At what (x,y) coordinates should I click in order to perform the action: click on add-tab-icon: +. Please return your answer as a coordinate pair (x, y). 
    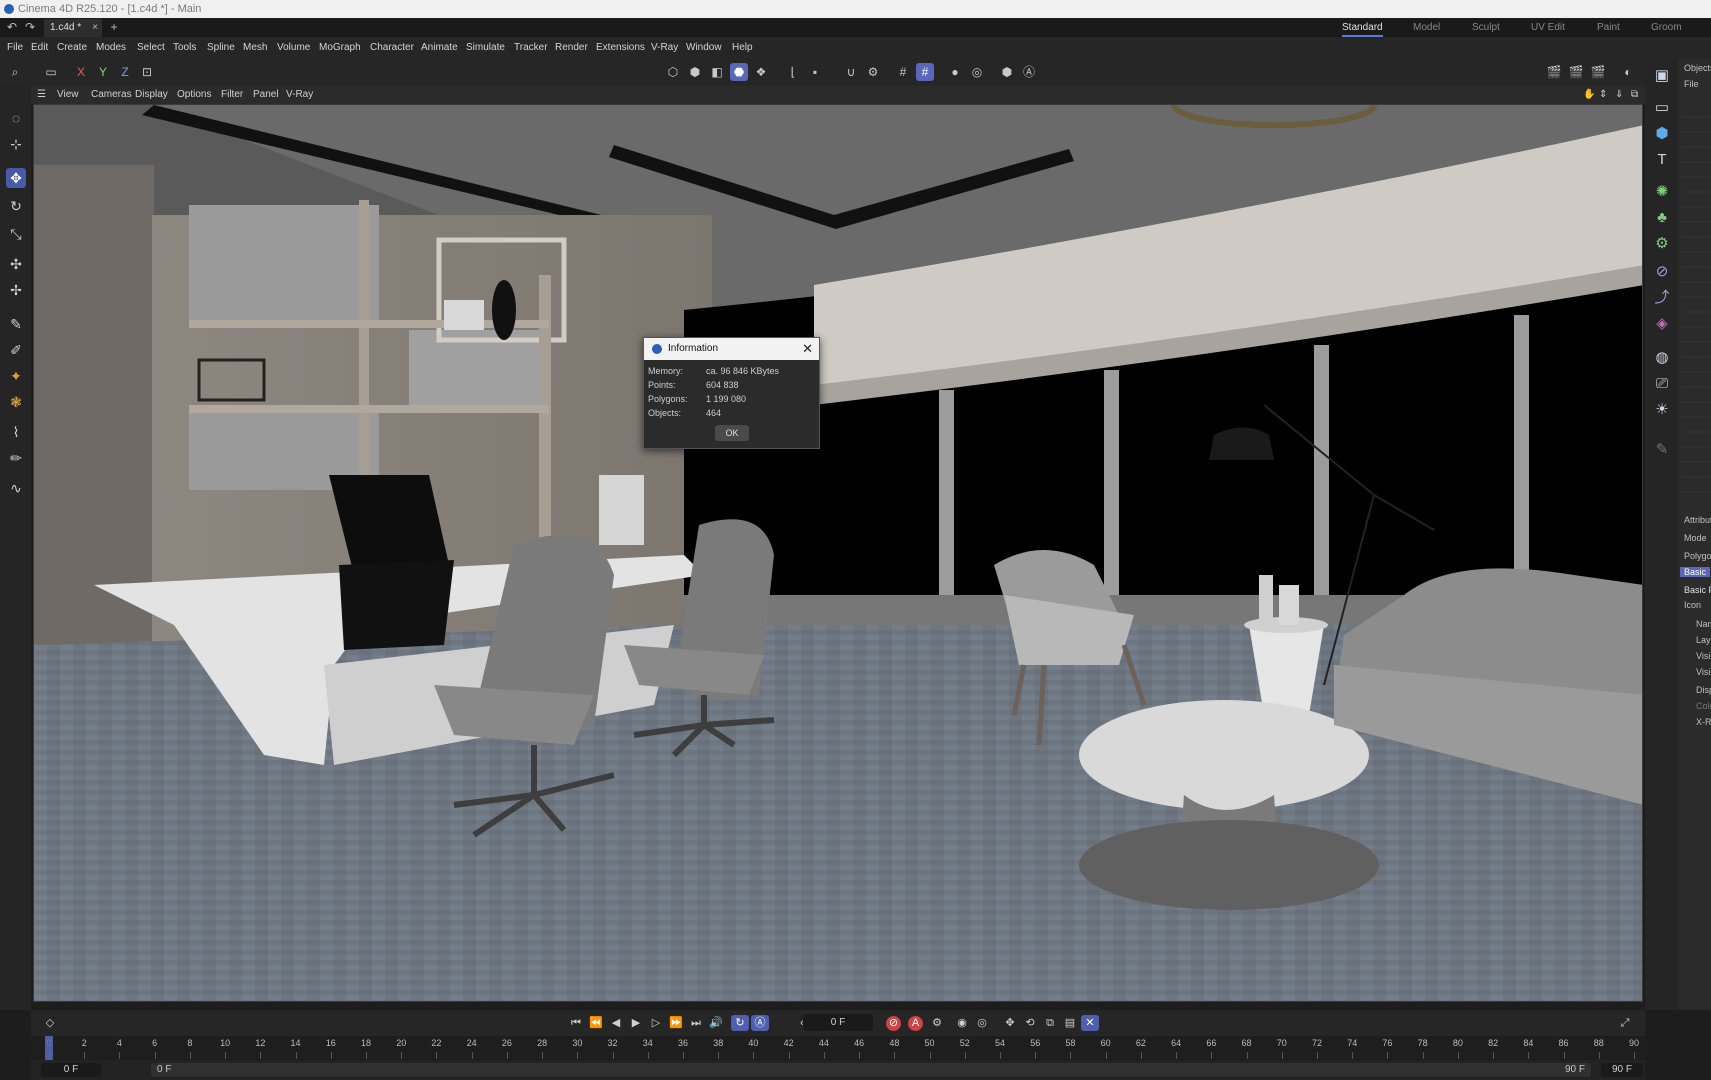
    Looking at the image, I should click on (114, 27).